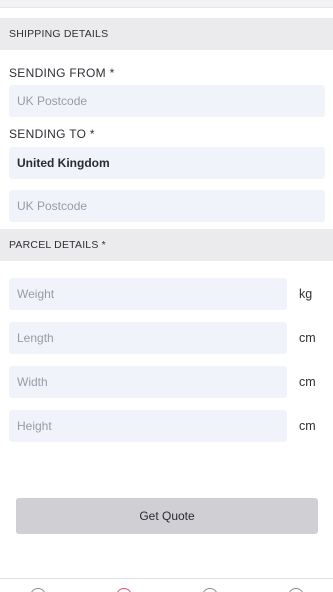 This screenshot has height=592, width=333. What do you see at coordinates (32, 382) in the screenshot?
I see `width-placeholder: Width` at bounding box center [32, 382].